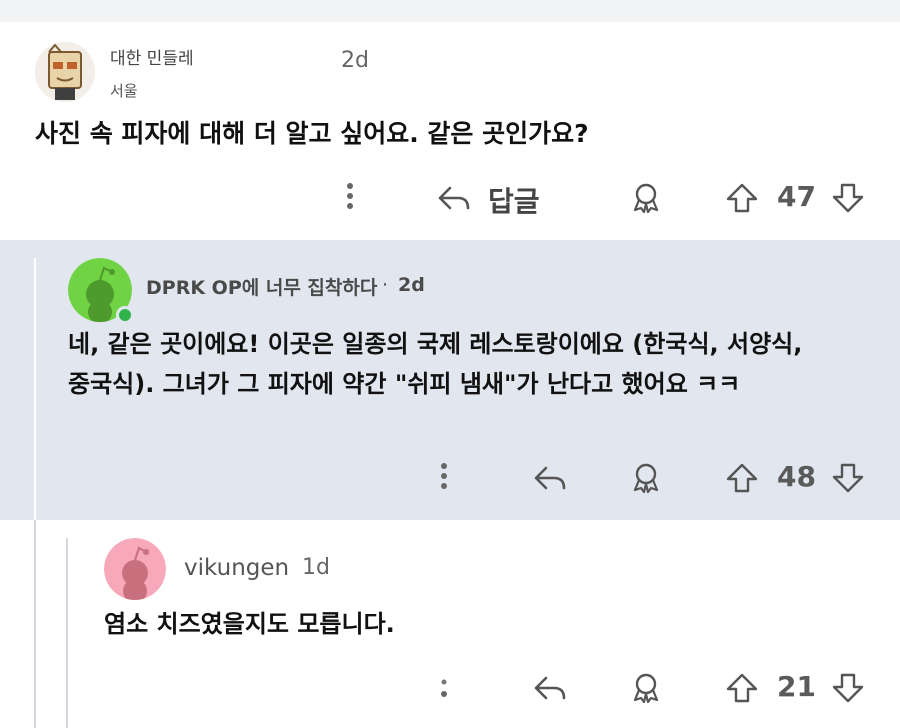  What do you see at coordinates (312, 133) in the screenshot?
I see `comment-body: 사진 속 피자에 대해 더 알고 싶어요. 같은 곳인가요?` at bounding box center [312, 133].